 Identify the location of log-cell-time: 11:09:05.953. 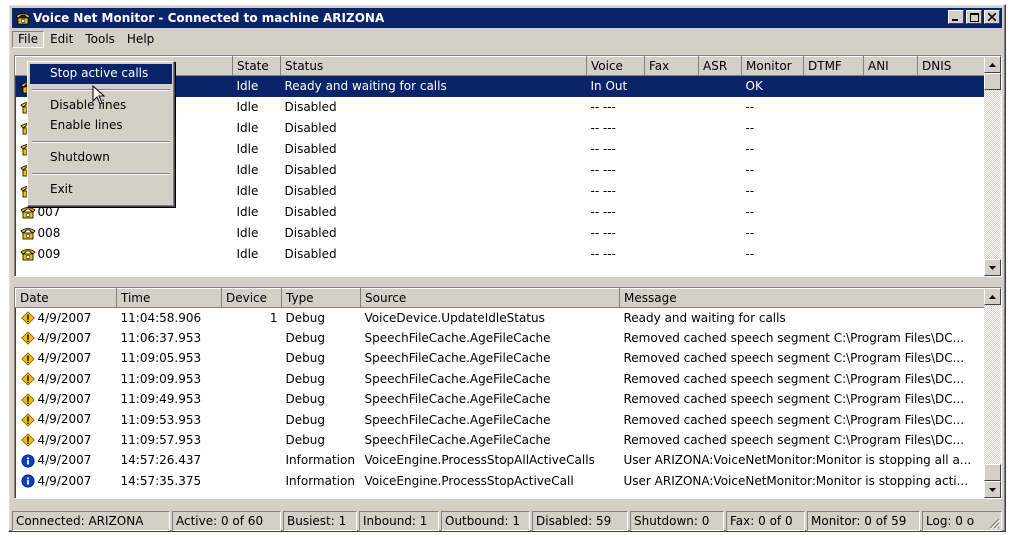
(169, 358).